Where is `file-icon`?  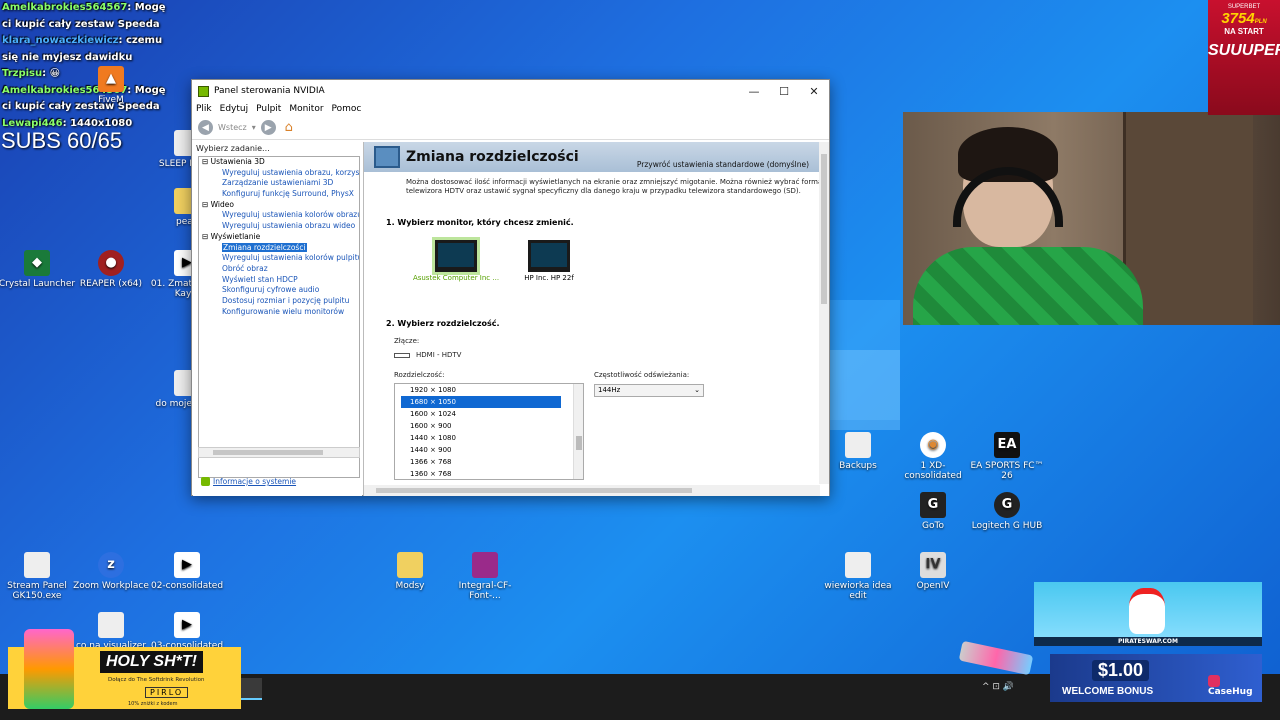
file-icon is located at coordinates (111, 625).